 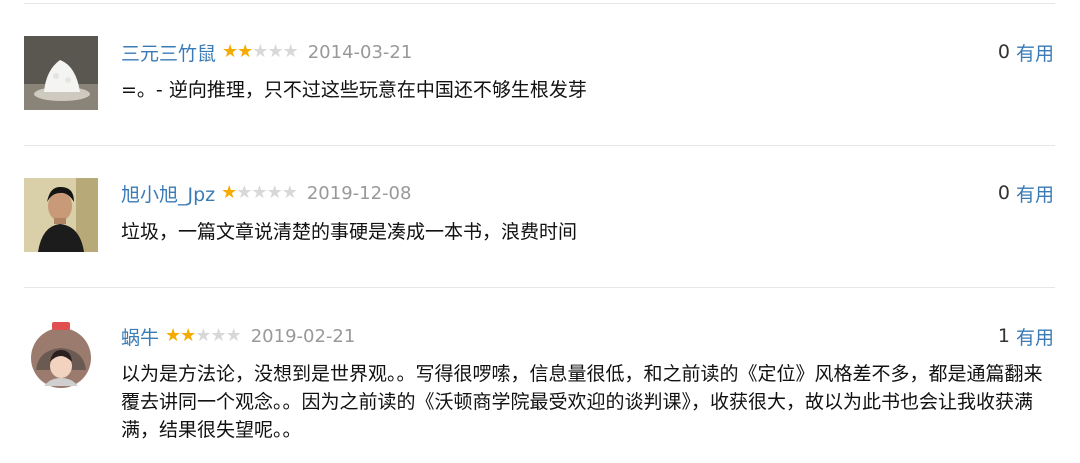 I want to click on vote-area: 1 有用, so click(x=1026, y=336).